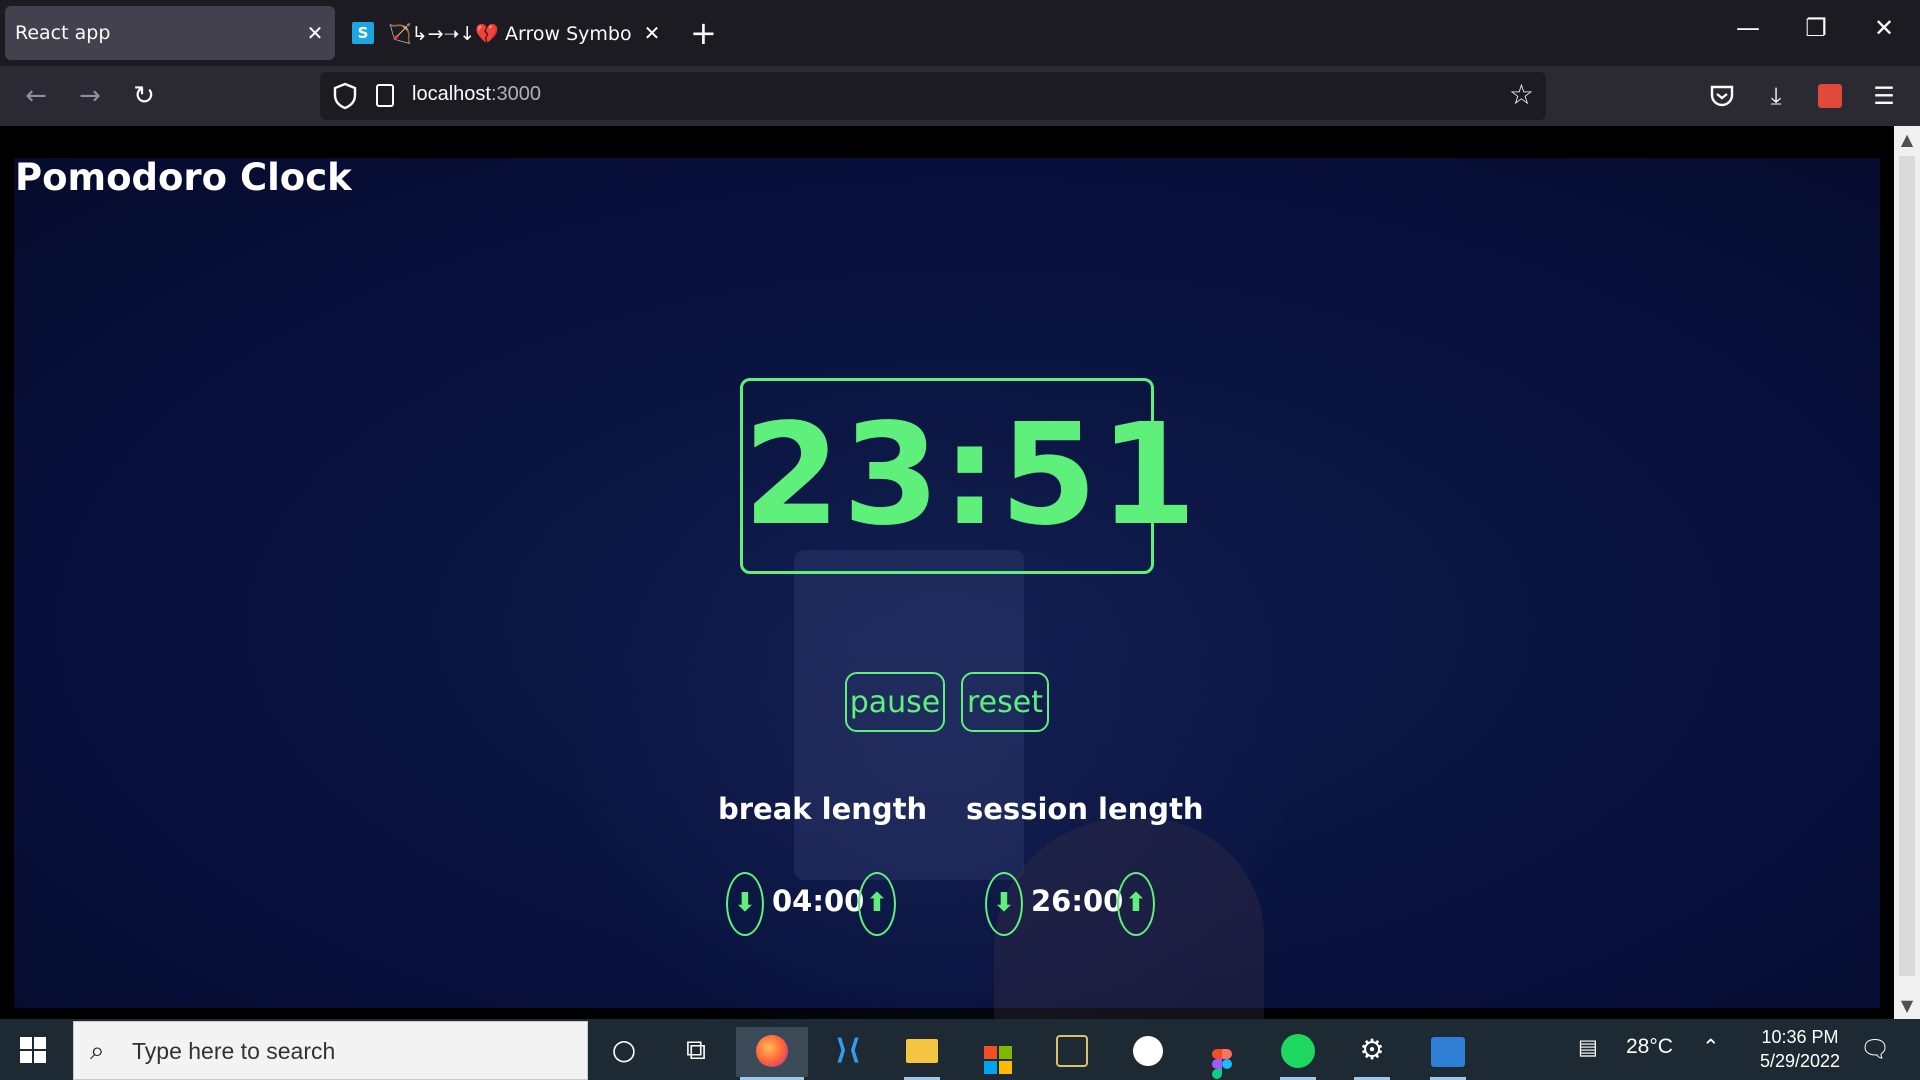 The width and height of the screenshot is (1920, 1080). What do you see at coordinates (1711, 1047) in the screenshot?
I see `show-hidden-icons-icon: ⌃` at bounding box center [1711, 1047].